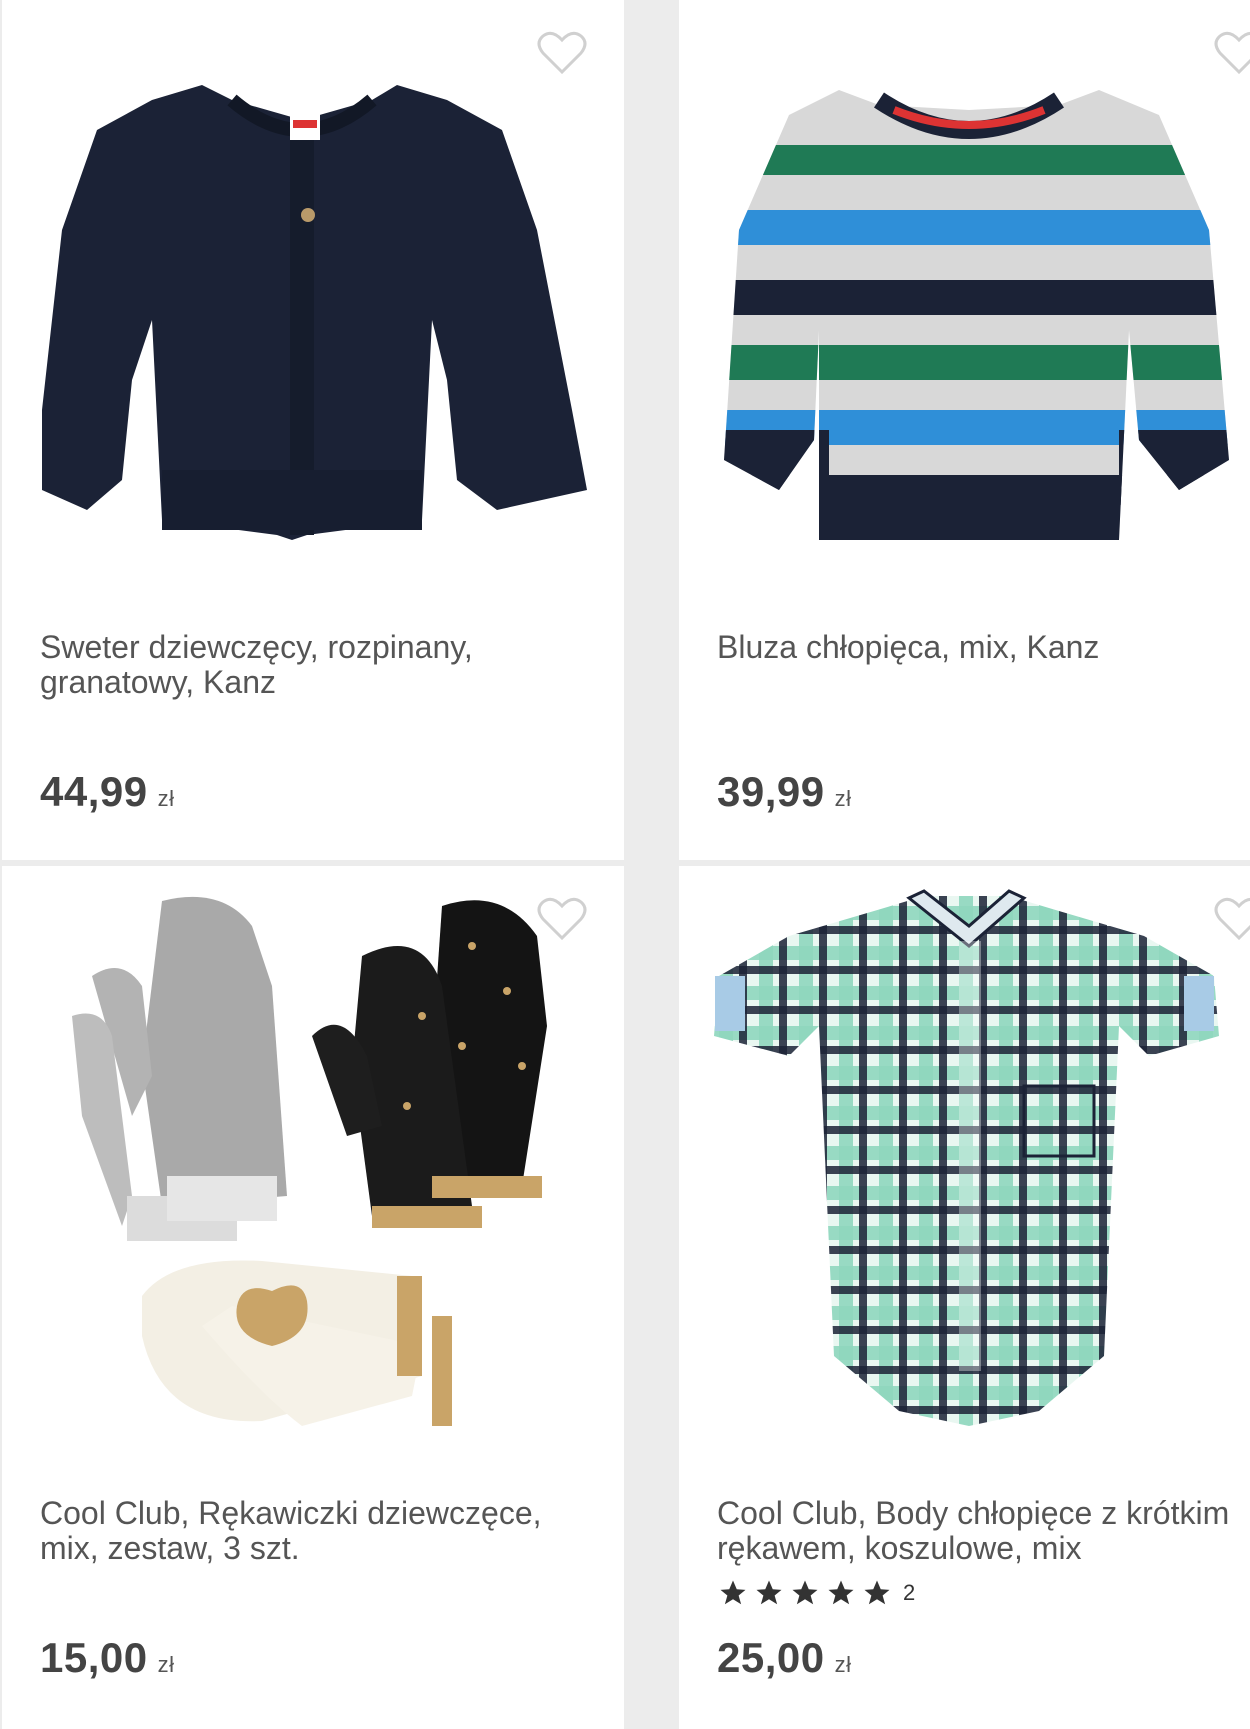  Describe the element at coordinates (771, 1657) in the screenshot. I see `price-value: 25,00` at that location.